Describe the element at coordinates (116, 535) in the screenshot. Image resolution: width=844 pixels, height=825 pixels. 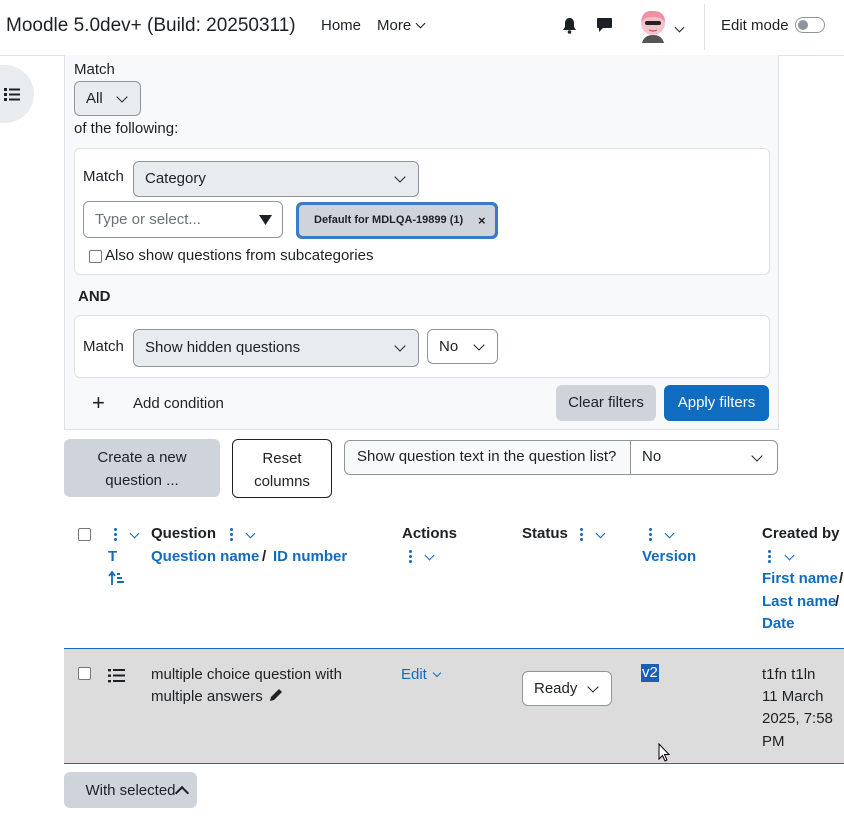
I see `type-column-menu-icon` at that location.